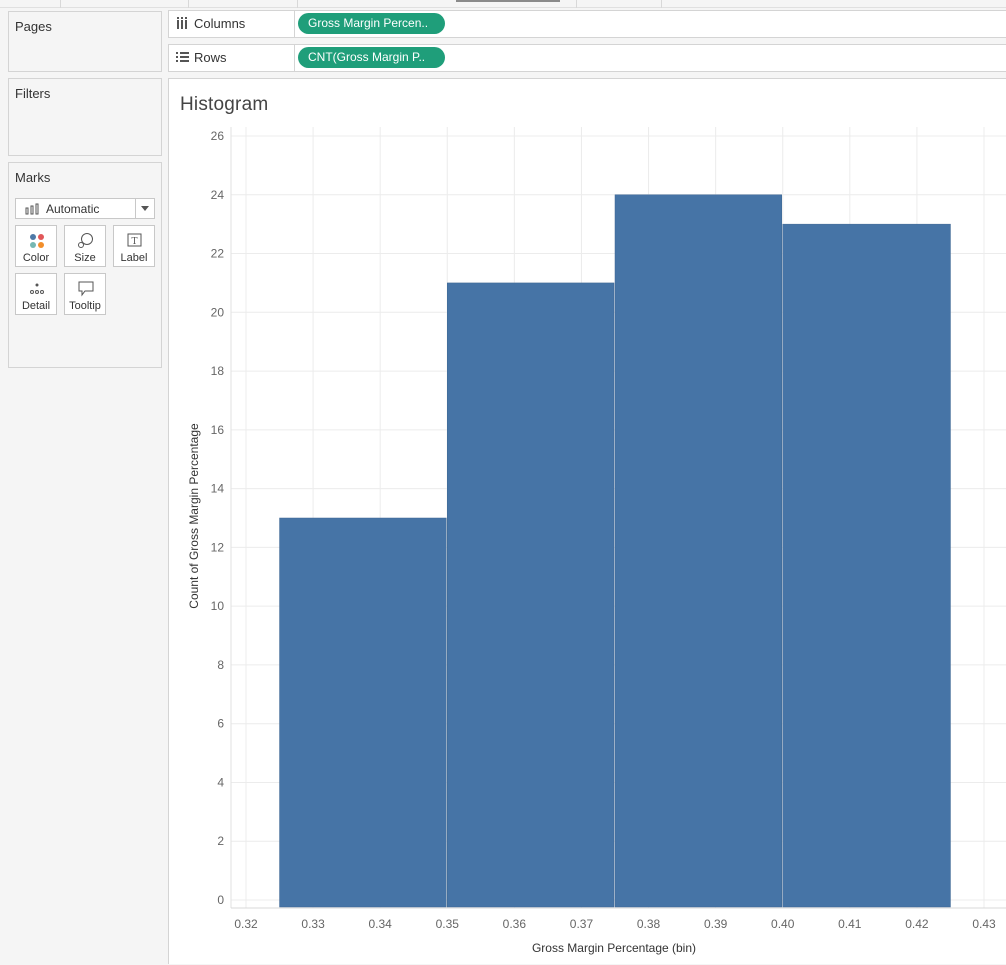 Image resolution: width=1006 pixels, height=965 pixels. Describe the element at coordinates (218, 430) in the screenshot. I see `y-tick-label: 16` at that location.